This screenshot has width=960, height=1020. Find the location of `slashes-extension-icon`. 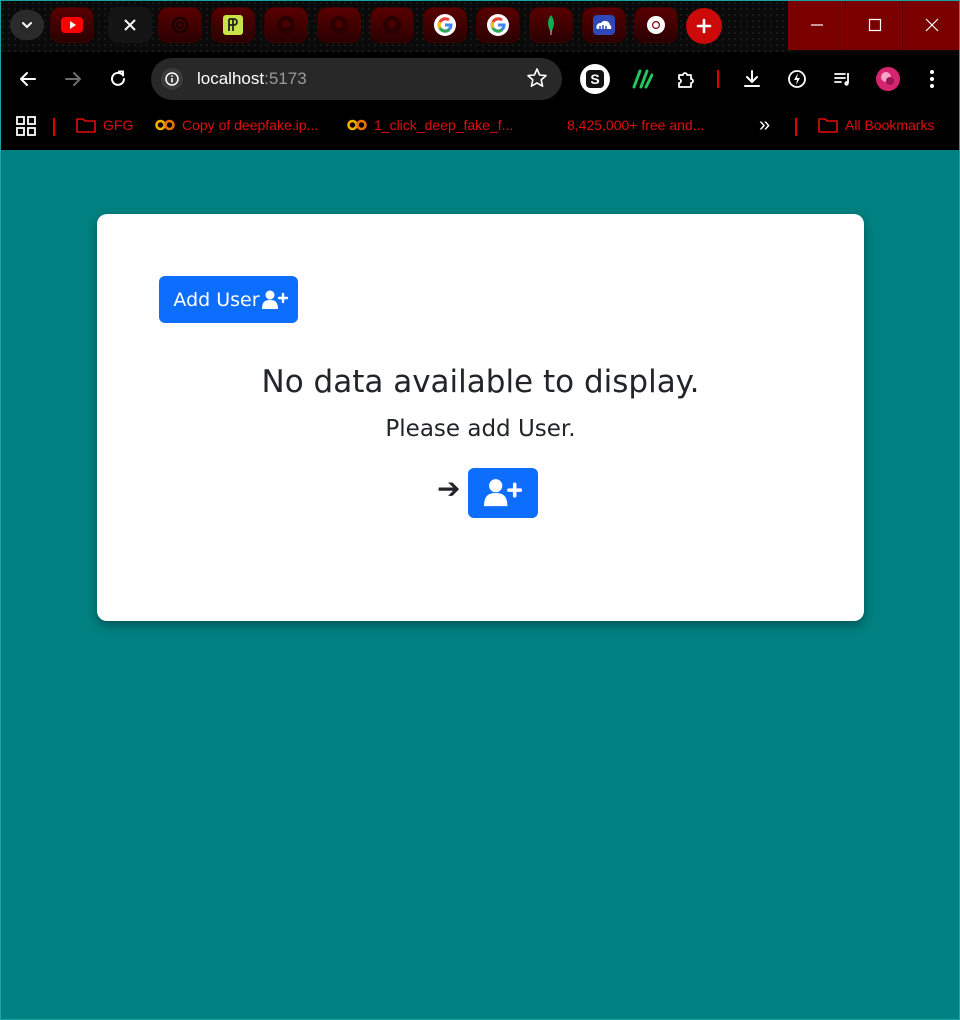

slashes-extension-icon is located at coordinates (642, 79).